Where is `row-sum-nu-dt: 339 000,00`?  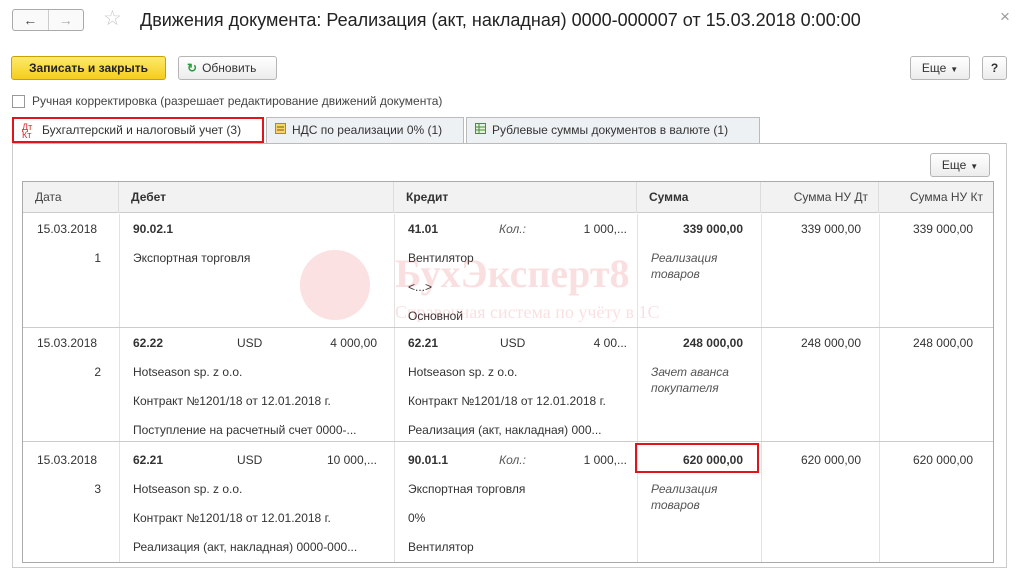 row-sum-nu-dt: 339 000,00 is located at coordinates (830, 229).